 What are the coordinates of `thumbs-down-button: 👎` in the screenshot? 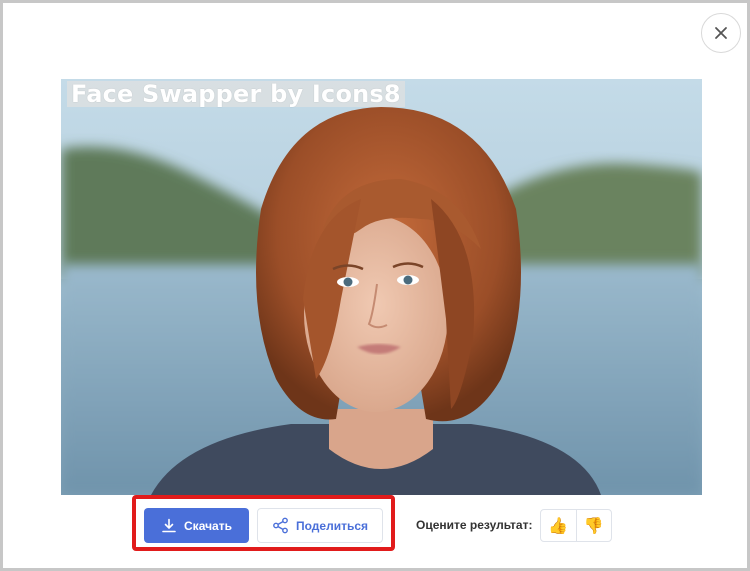 It's located at (593, 525).